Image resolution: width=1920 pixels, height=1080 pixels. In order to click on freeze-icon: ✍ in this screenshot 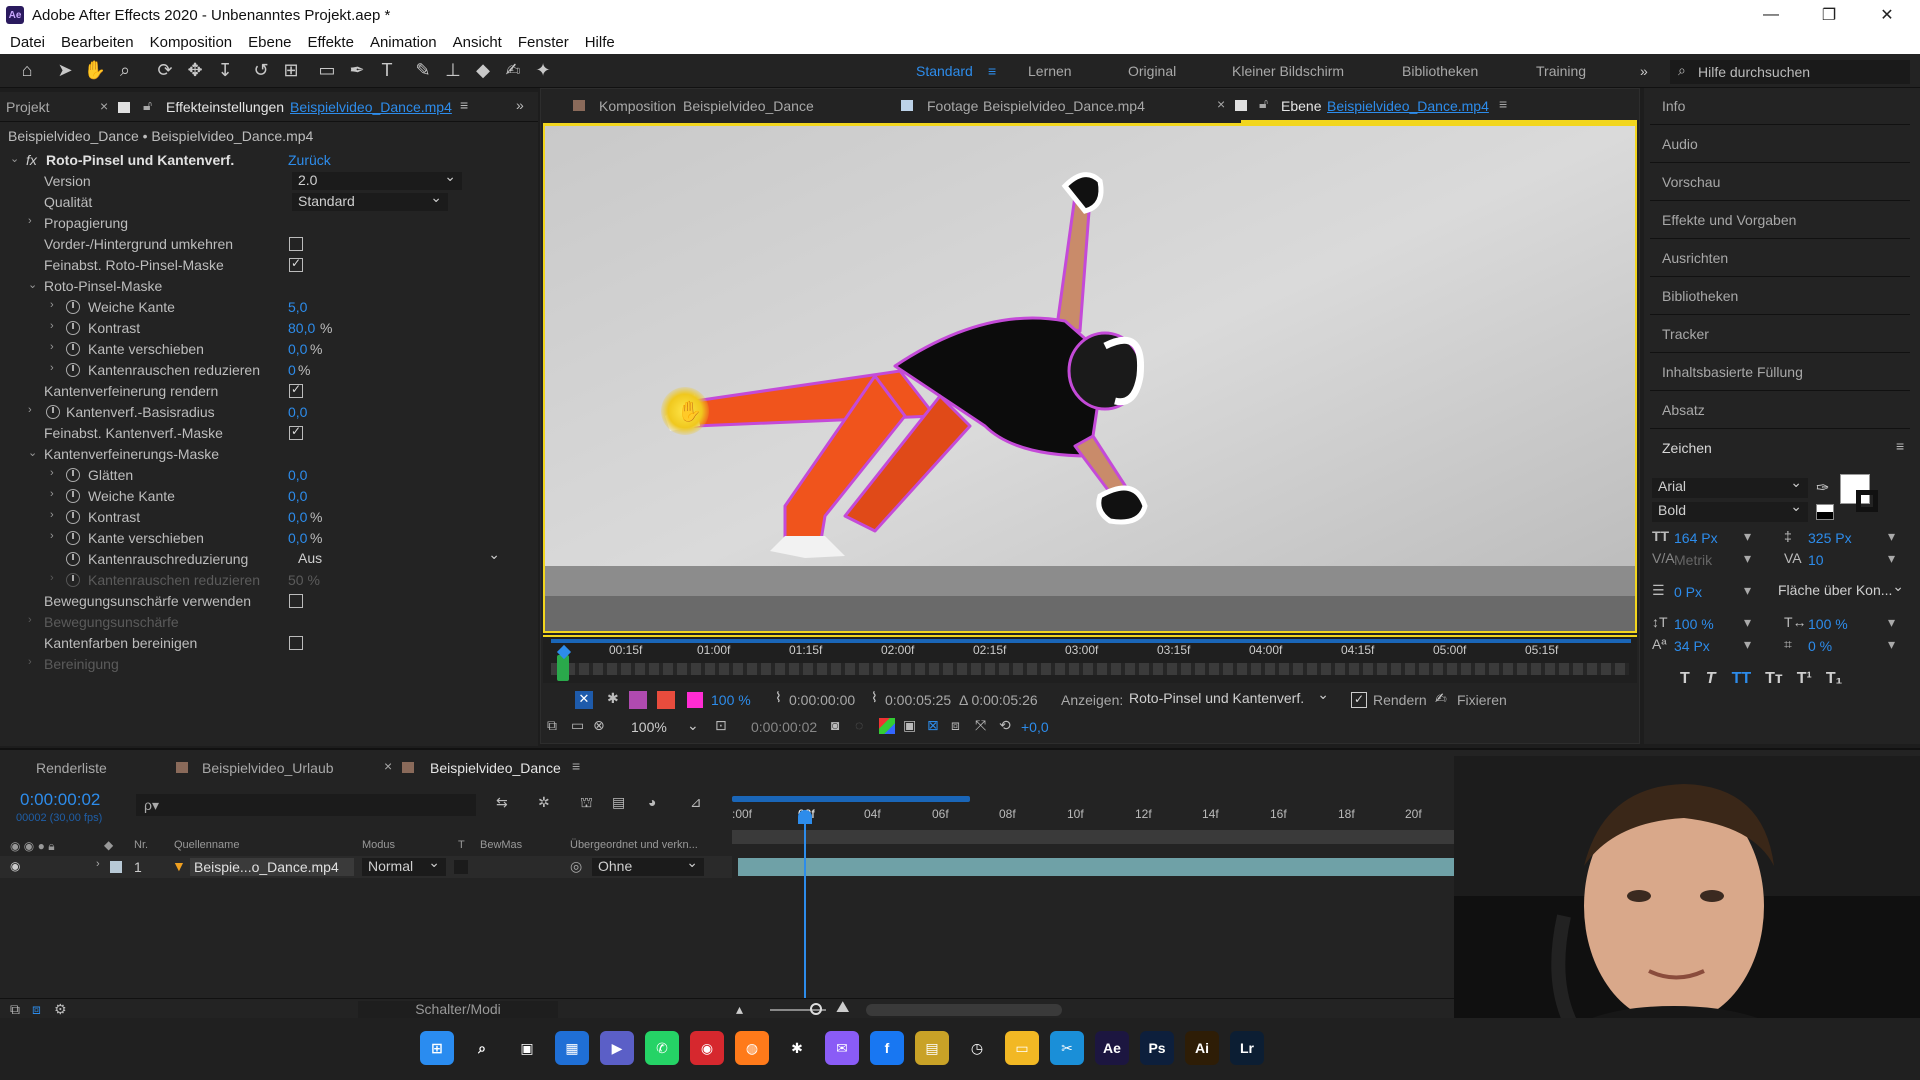, I will do `click(1441, 698)`.